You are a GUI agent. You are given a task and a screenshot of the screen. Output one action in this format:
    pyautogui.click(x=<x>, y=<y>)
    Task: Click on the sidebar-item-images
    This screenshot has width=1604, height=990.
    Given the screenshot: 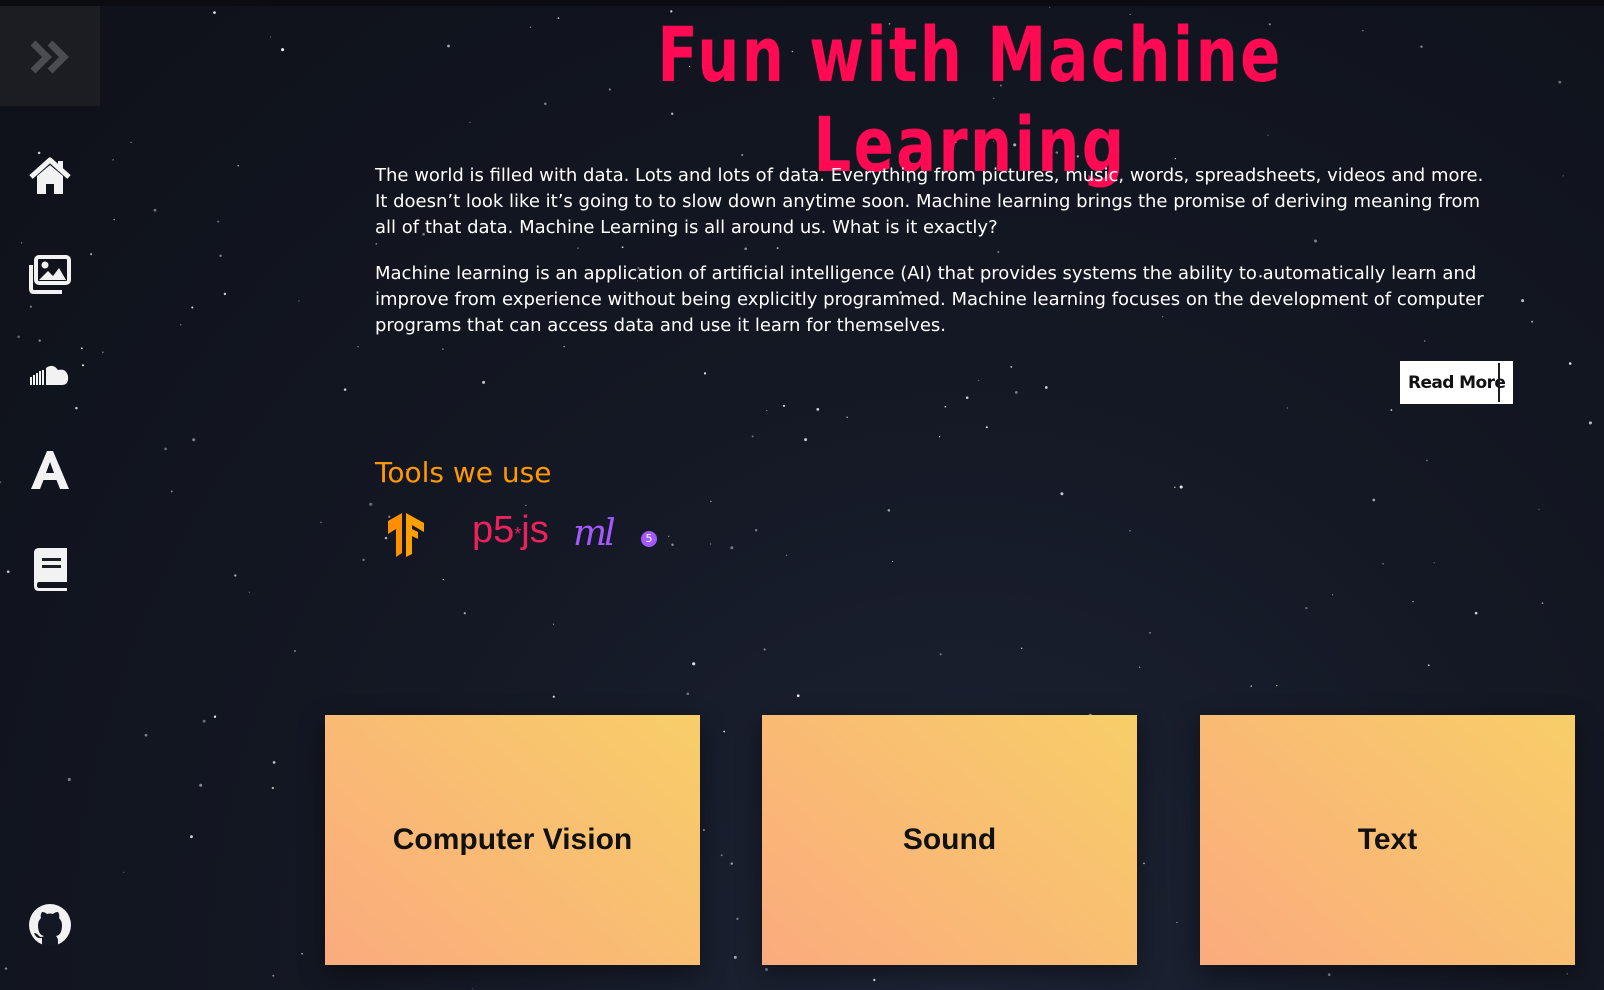 What is the action you would take?
    pyautogui.click(x=50, y=275)
    